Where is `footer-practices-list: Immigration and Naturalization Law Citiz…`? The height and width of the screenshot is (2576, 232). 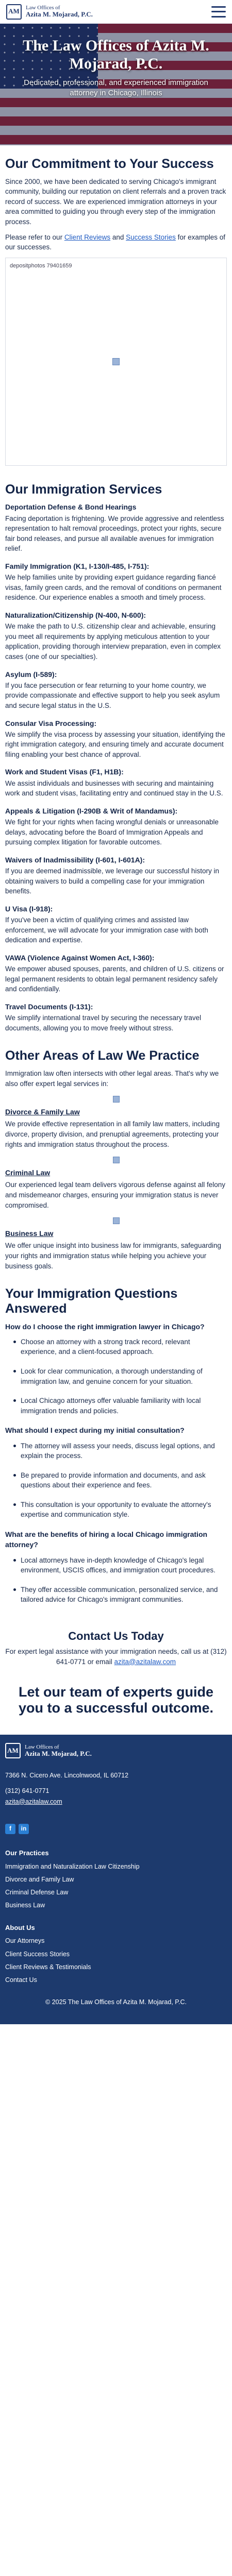
footer-practices-list: Immigration and Naturalization Law Citiz… is located at coordinates (116, 1886).